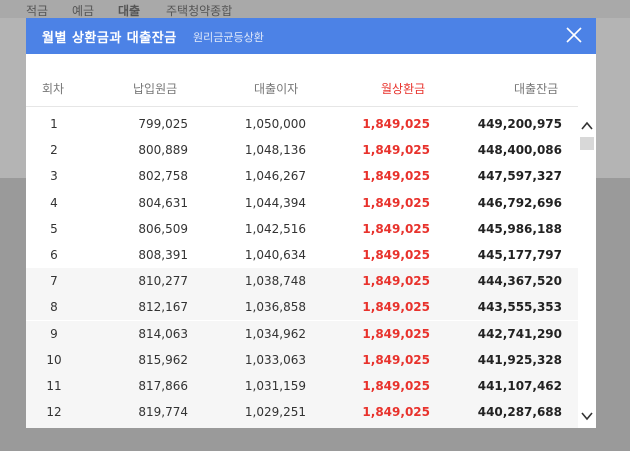 This screenshot has height=451, width=630. I want to click on modal-subtitle: 원리금균등상환, so click(228, 37).